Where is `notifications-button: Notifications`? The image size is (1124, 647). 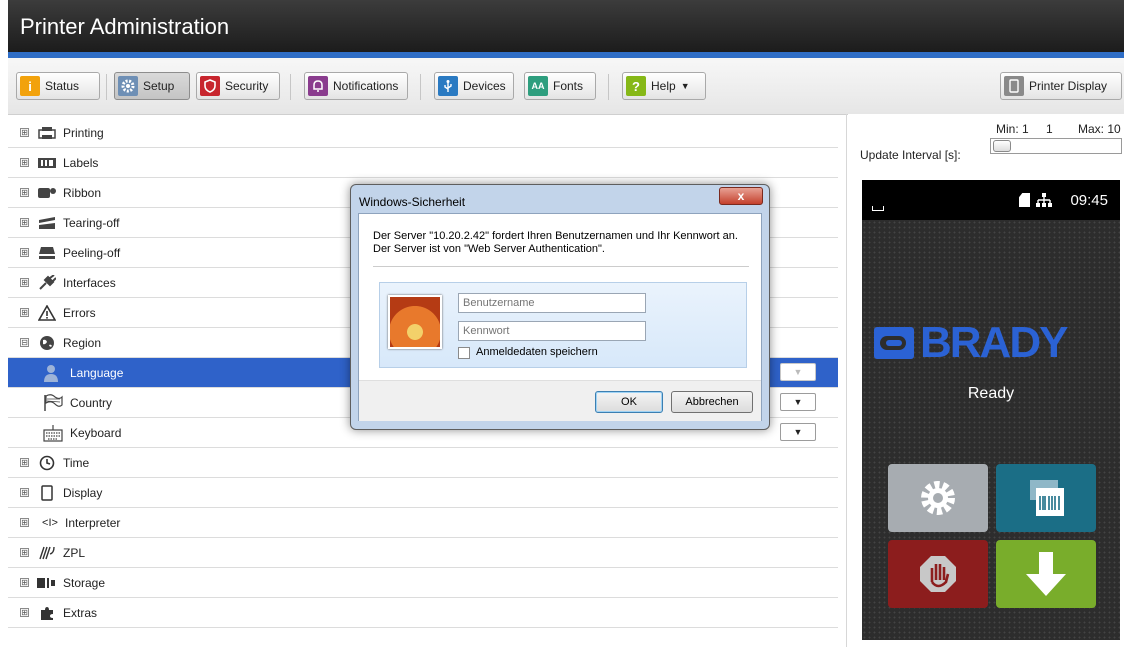
notifications-button: Notifications is located at coordinates (356, 86).